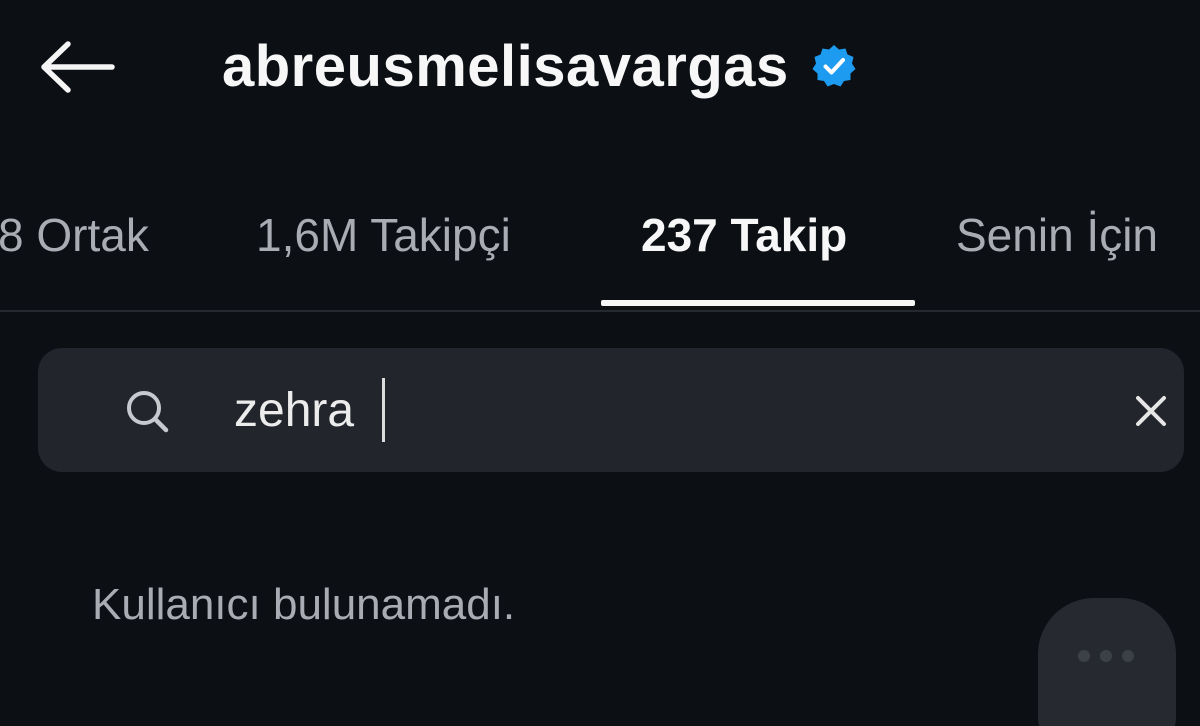 The height and width of the screenshot is (726, 1200). Describe the element at coordinates (834, 66) in the screenshot. I see `verified-badge-icon` at that location.